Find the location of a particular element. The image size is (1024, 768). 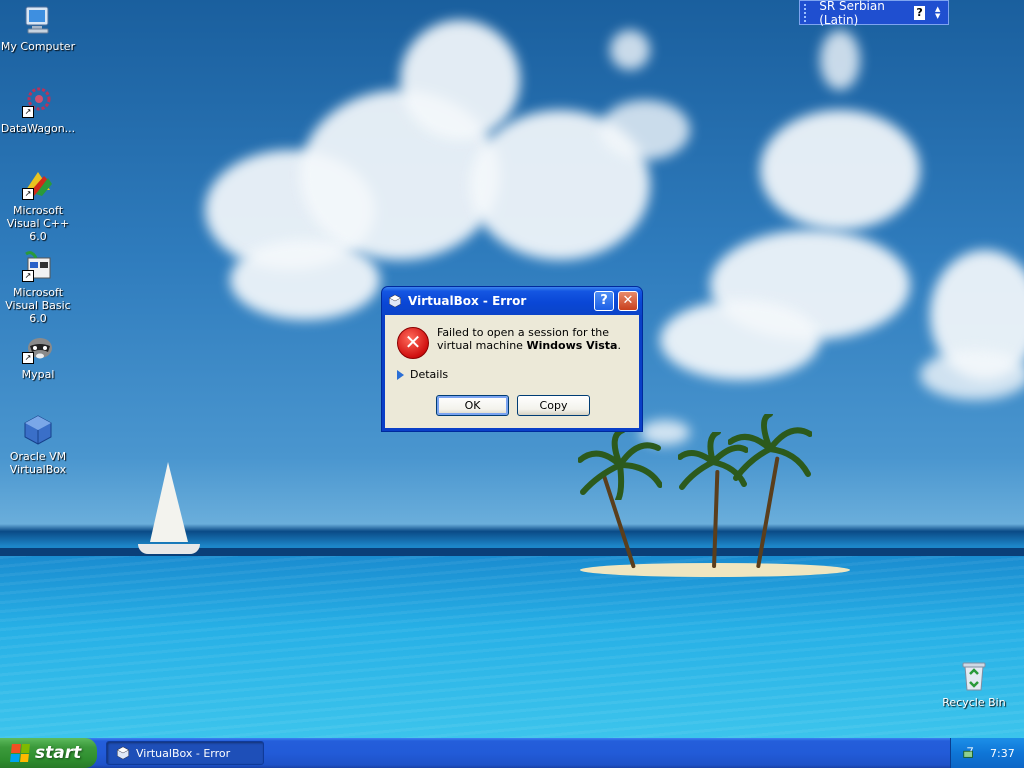

desktop-icon-recycle-bin: Recycle Bin is located at coordinates (974, 684).